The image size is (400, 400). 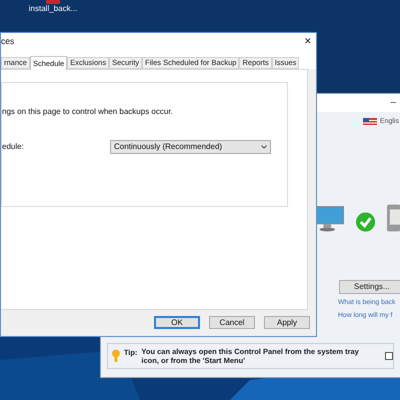 What do you see at coordinates (393, 218) in the screenshot?
I see `drive-icon` at bounding box center [393, 218].